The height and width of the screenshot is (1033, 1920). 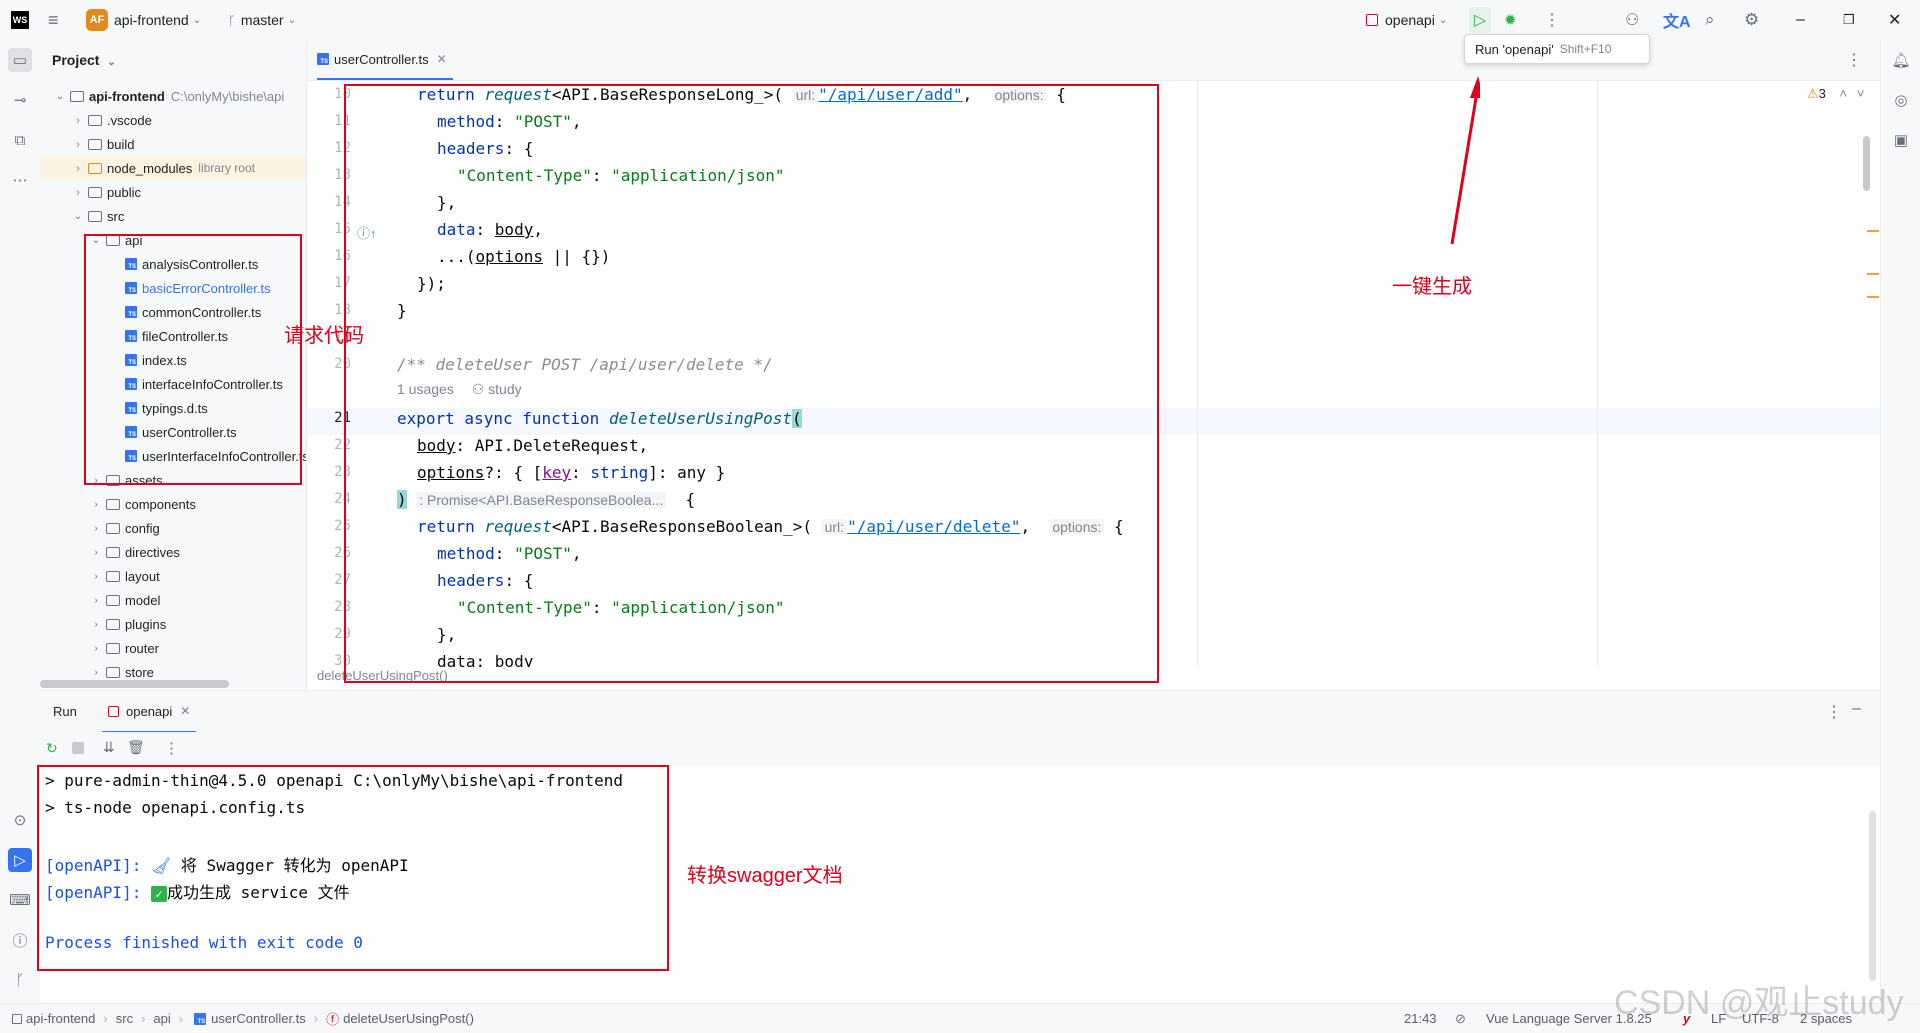 I want to click on run-toolbar: ↻ ⇊ 🗑︎ ⋮, so click(x=960, y=749).